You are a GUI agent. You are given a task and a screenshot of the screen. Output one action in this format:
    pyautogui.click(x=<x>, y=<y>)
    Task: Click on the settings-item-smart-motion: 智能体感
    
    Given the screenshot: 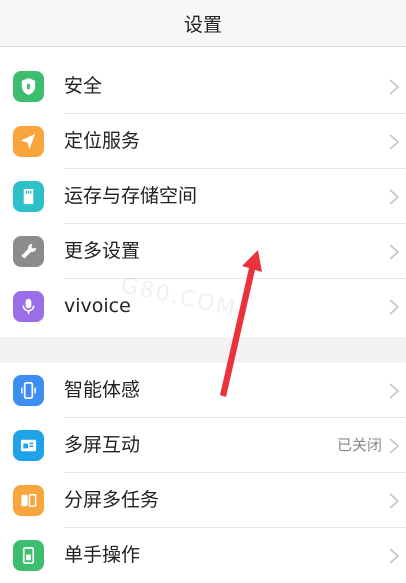 What is the action you would take?
    pyautogui.click(x=203, y=390)
    